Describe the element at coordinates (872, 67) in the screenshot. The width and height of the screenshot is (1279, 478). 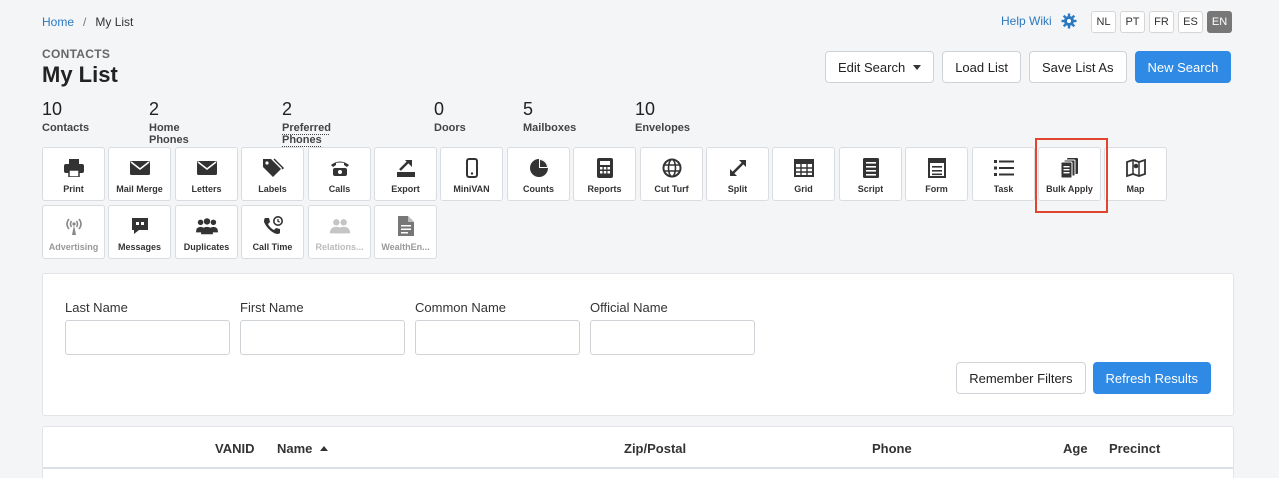
I see `edit-search-label: Edit Search` at that location.